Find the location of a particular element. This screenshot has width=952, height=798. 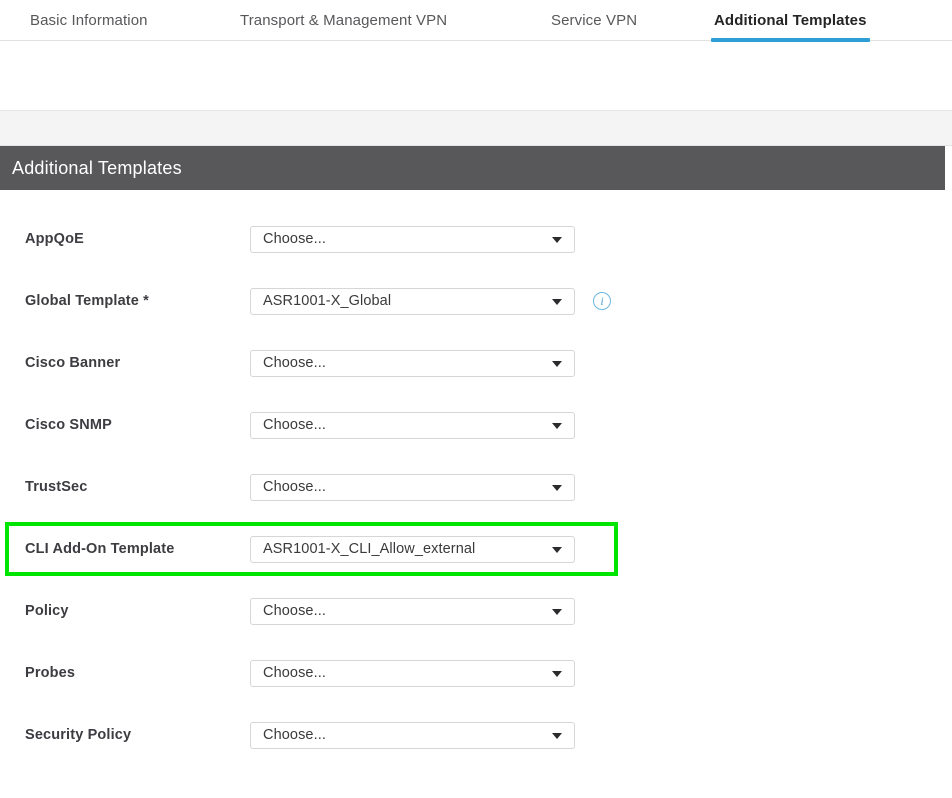

select-cli-add-on-template: ASR1001-X_CLI_Allow_external is located at coordinates (412, 549).